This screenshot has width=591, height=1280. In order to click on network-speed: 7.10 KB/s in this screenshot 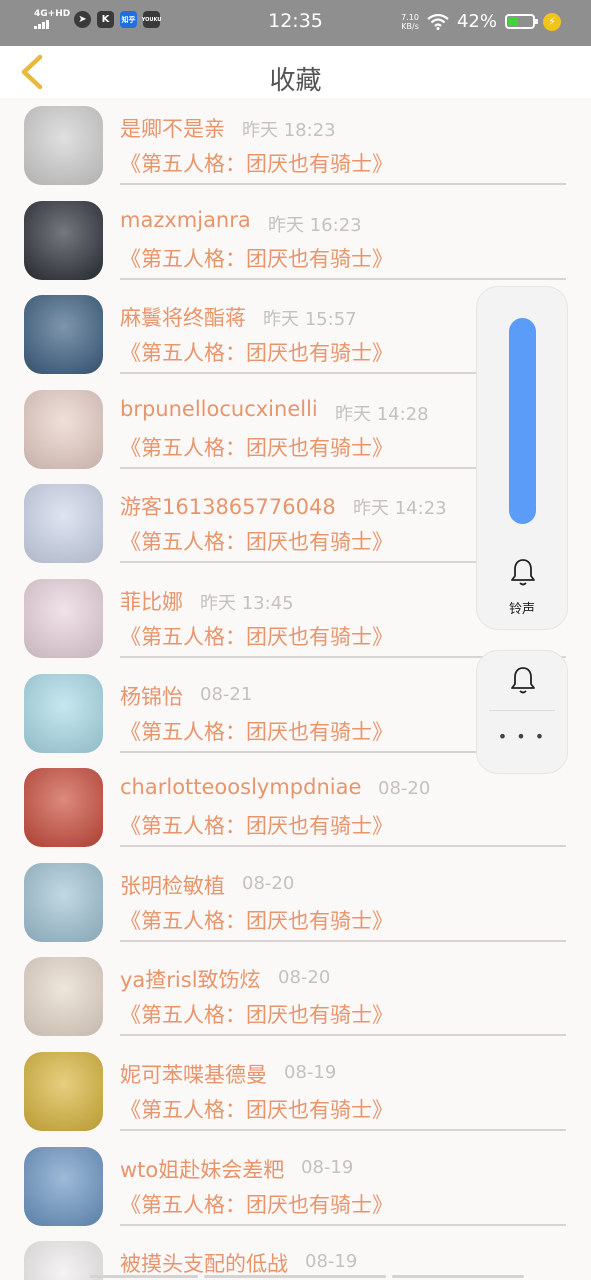, I will do `click(410, 22)`.